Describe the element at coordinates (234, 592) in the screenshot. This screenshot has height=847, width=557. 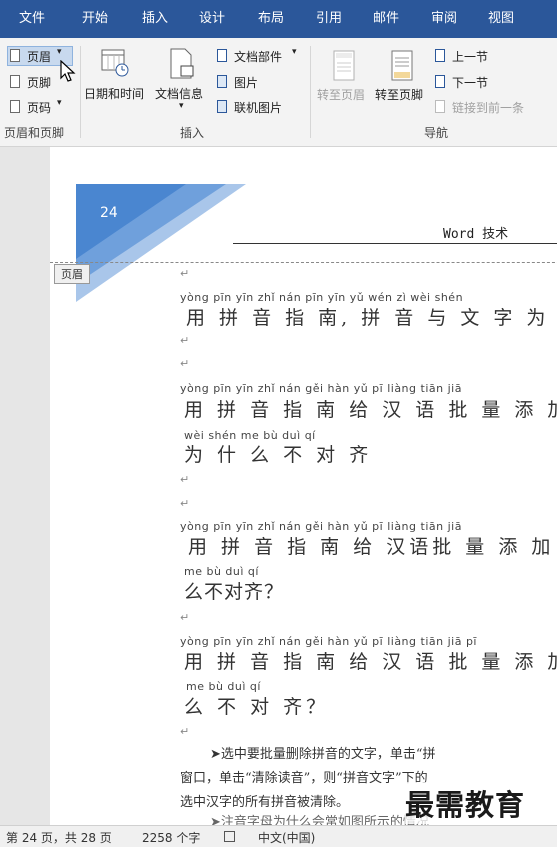
I see `text-line: 么不对齐？` at that location.